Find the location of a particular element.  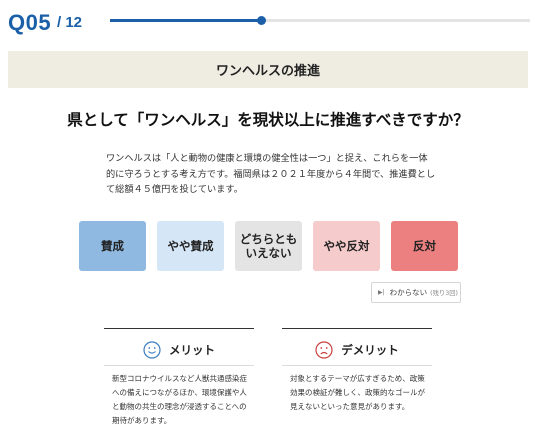

top-bar: Q05 / 12 is located at coordinates (268, 22).